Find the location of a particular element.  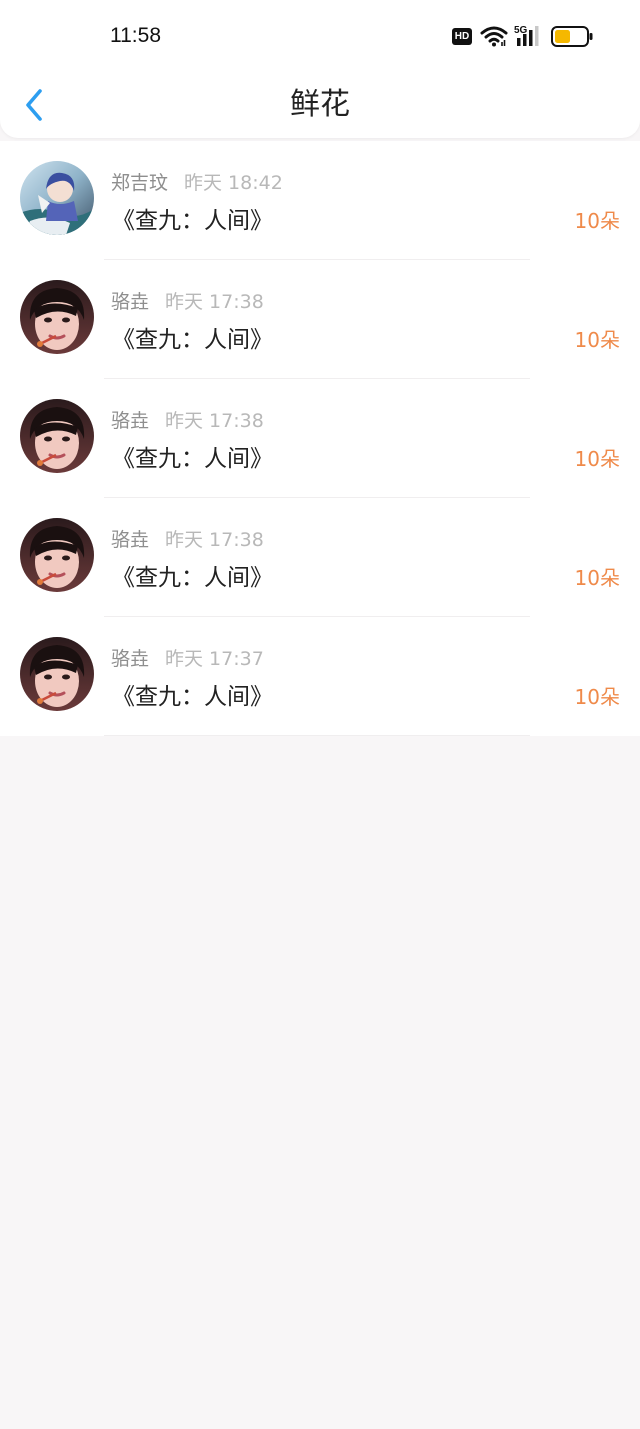

wifi-icon is located at coordinates (494, 36).